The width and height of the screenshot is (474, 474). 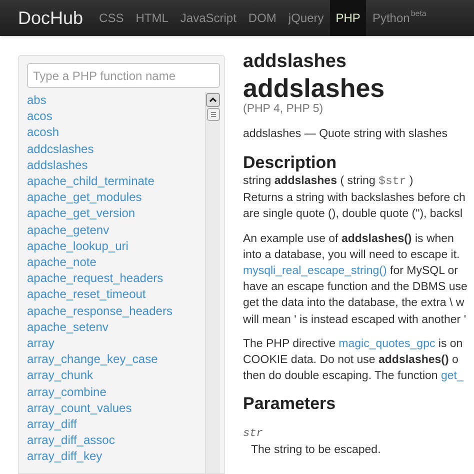 I want to click on function-link: apache_request_headers, so click(x=116, y=278).